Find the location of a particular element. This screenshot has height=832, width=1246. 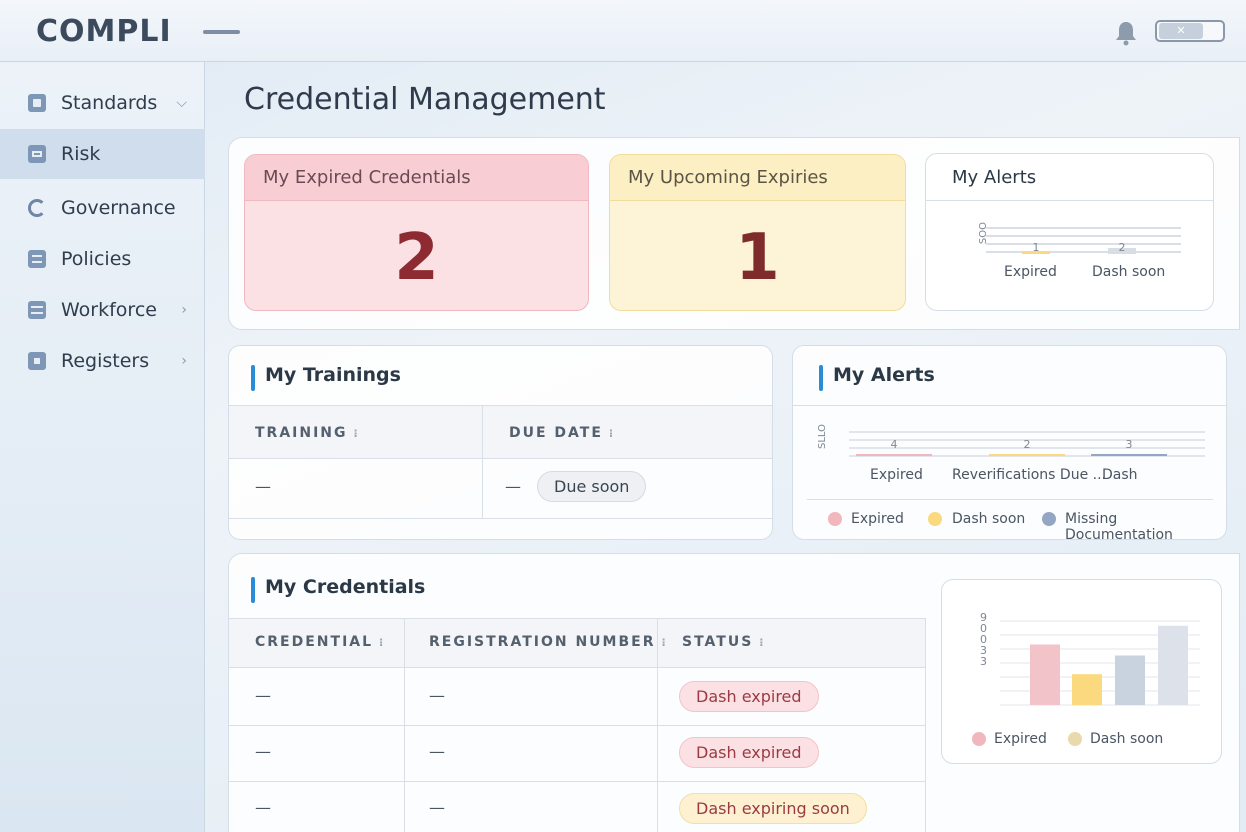

sidebar-item-standards: Standards ⌵ is located at coordinates (102, 103).